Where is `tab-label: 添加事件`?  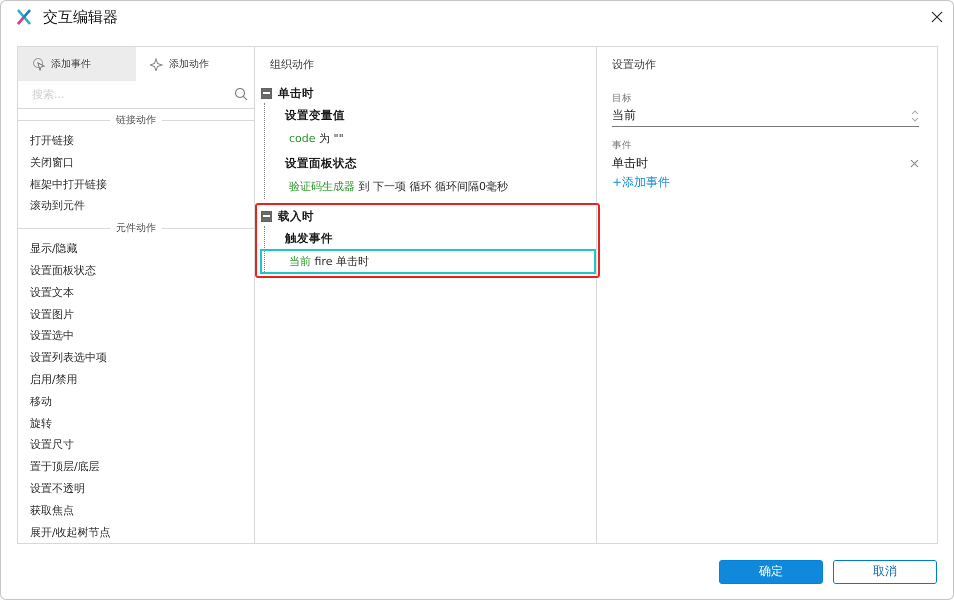 tab-label: 添加事件 is located at coordinates (71, 65).